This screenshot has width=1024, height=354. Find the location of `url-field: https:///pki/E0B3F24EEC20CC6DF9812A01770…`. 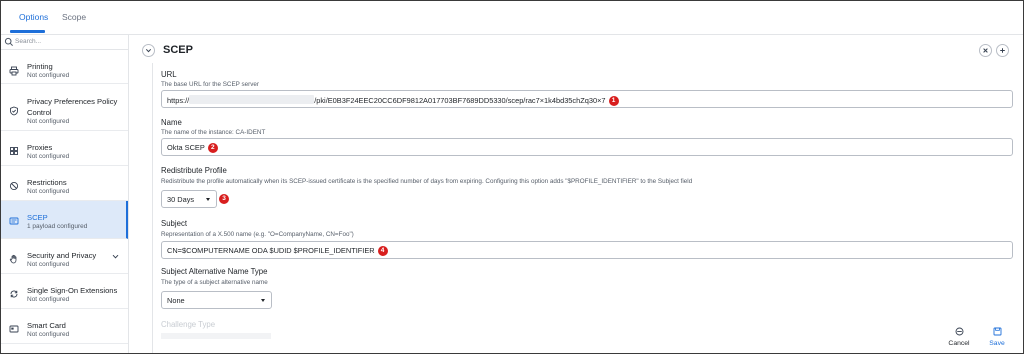

url-field: https:///pki/E0B3F24EEC20CC6DF9812A01770… is located at coordinates (587, 99).